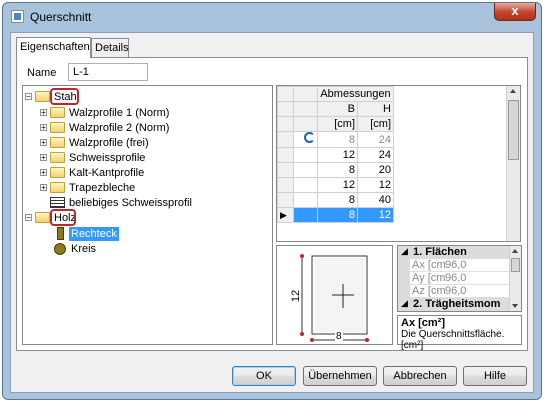 The height and width of the screenshot is (403, 546). Describe the element at coordinates (64, 96) in the screenshot. I see `highlight-frame-stahl` at that location.